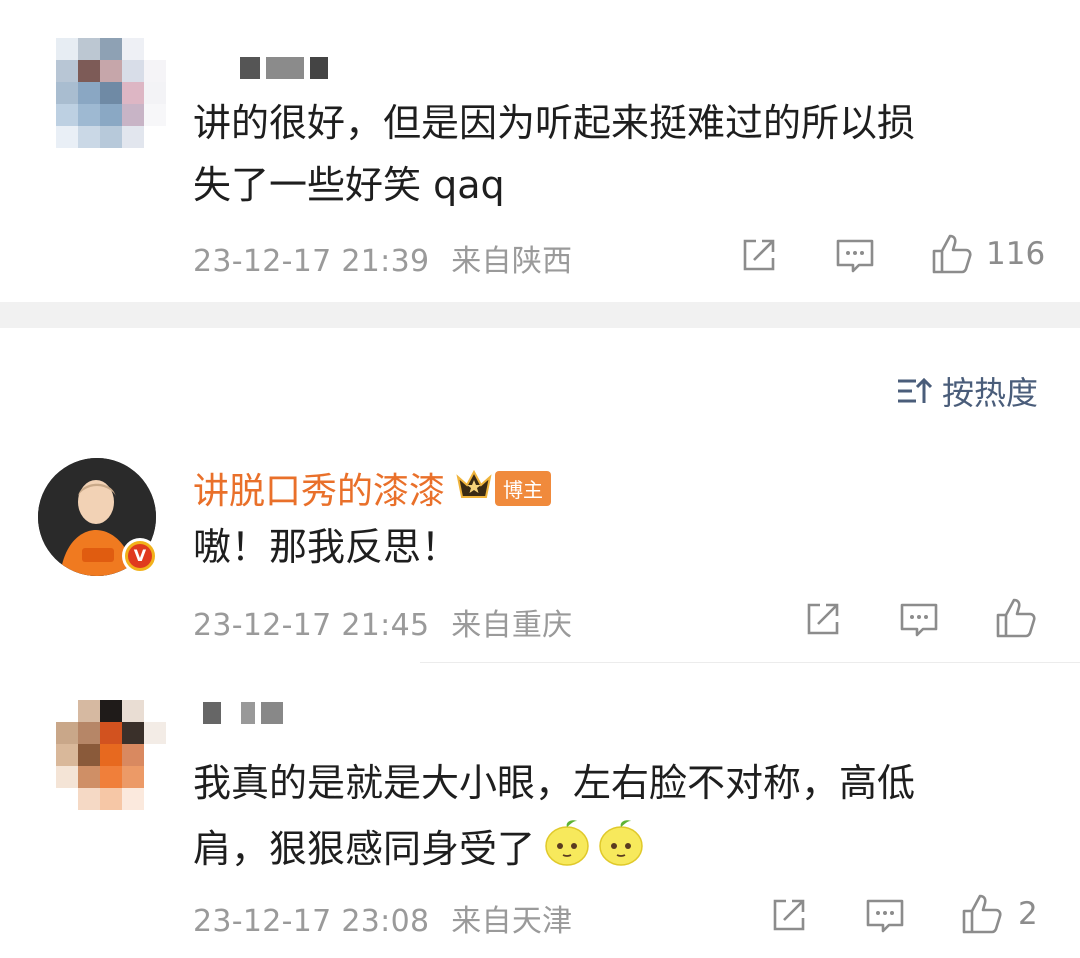  What do you see at coordinates (319, 488) in the screenshot?
I see `author-name: 讲脱口秀的漆漆` at bounding box center [319, 488].